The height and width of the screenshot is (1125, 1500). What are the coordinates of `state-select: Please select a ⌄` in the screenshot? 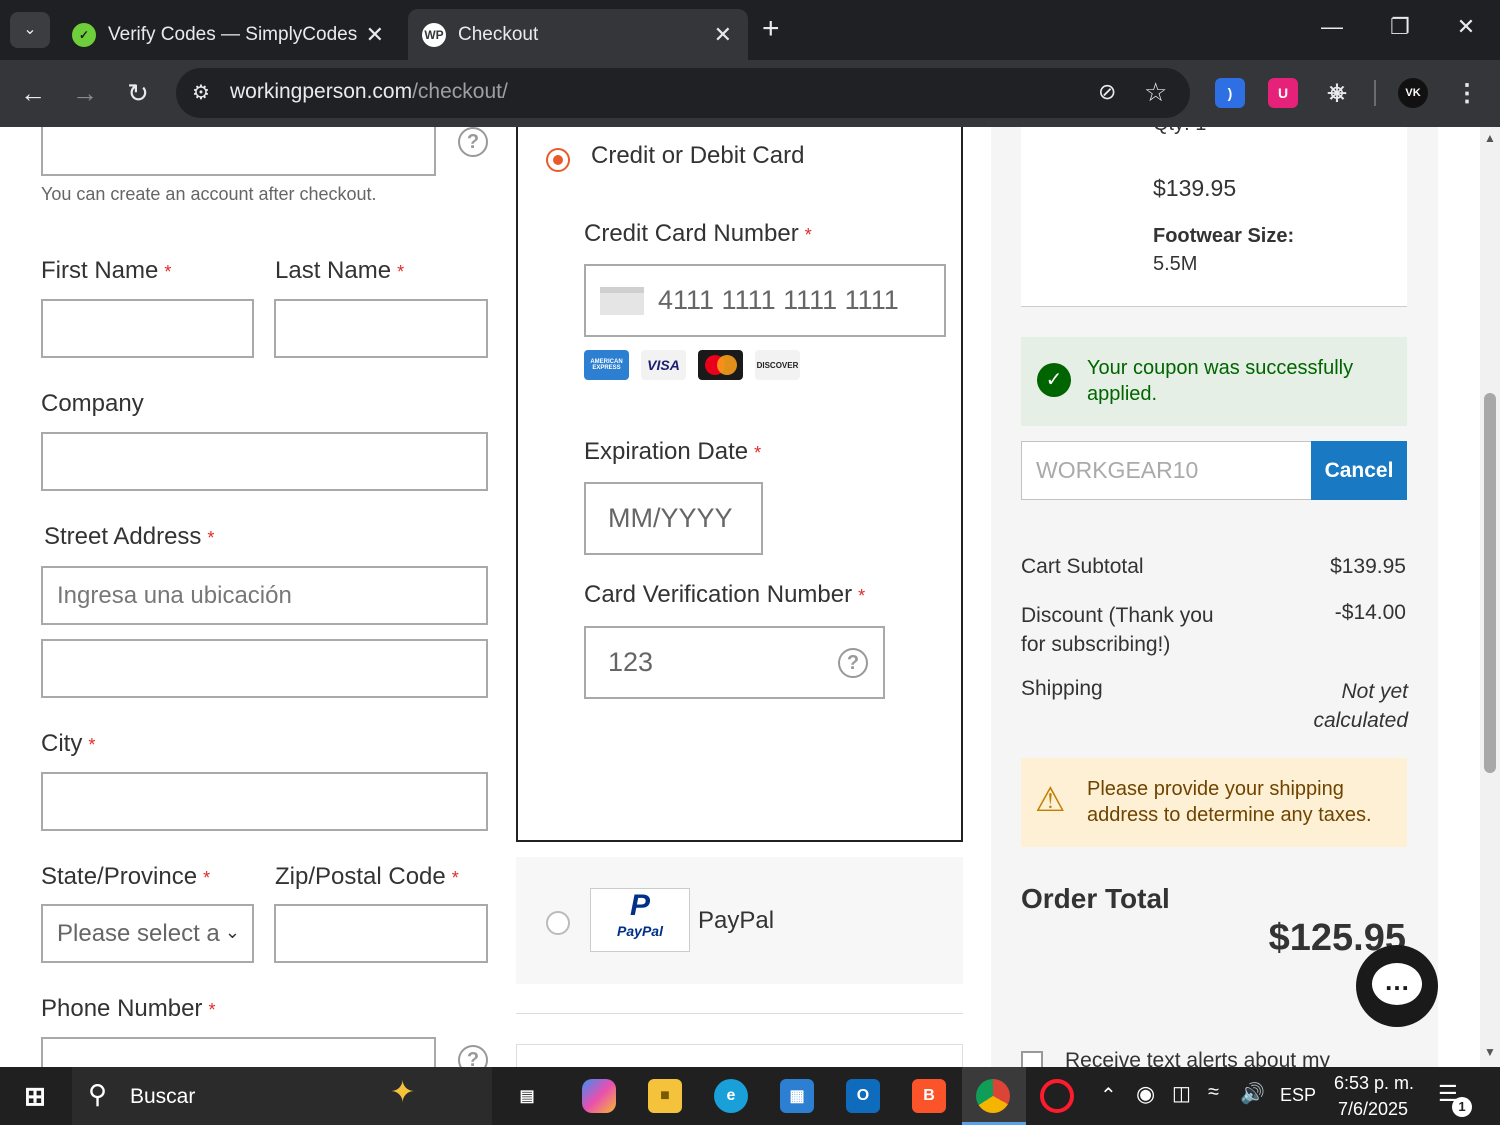 It's located at (147, 933).